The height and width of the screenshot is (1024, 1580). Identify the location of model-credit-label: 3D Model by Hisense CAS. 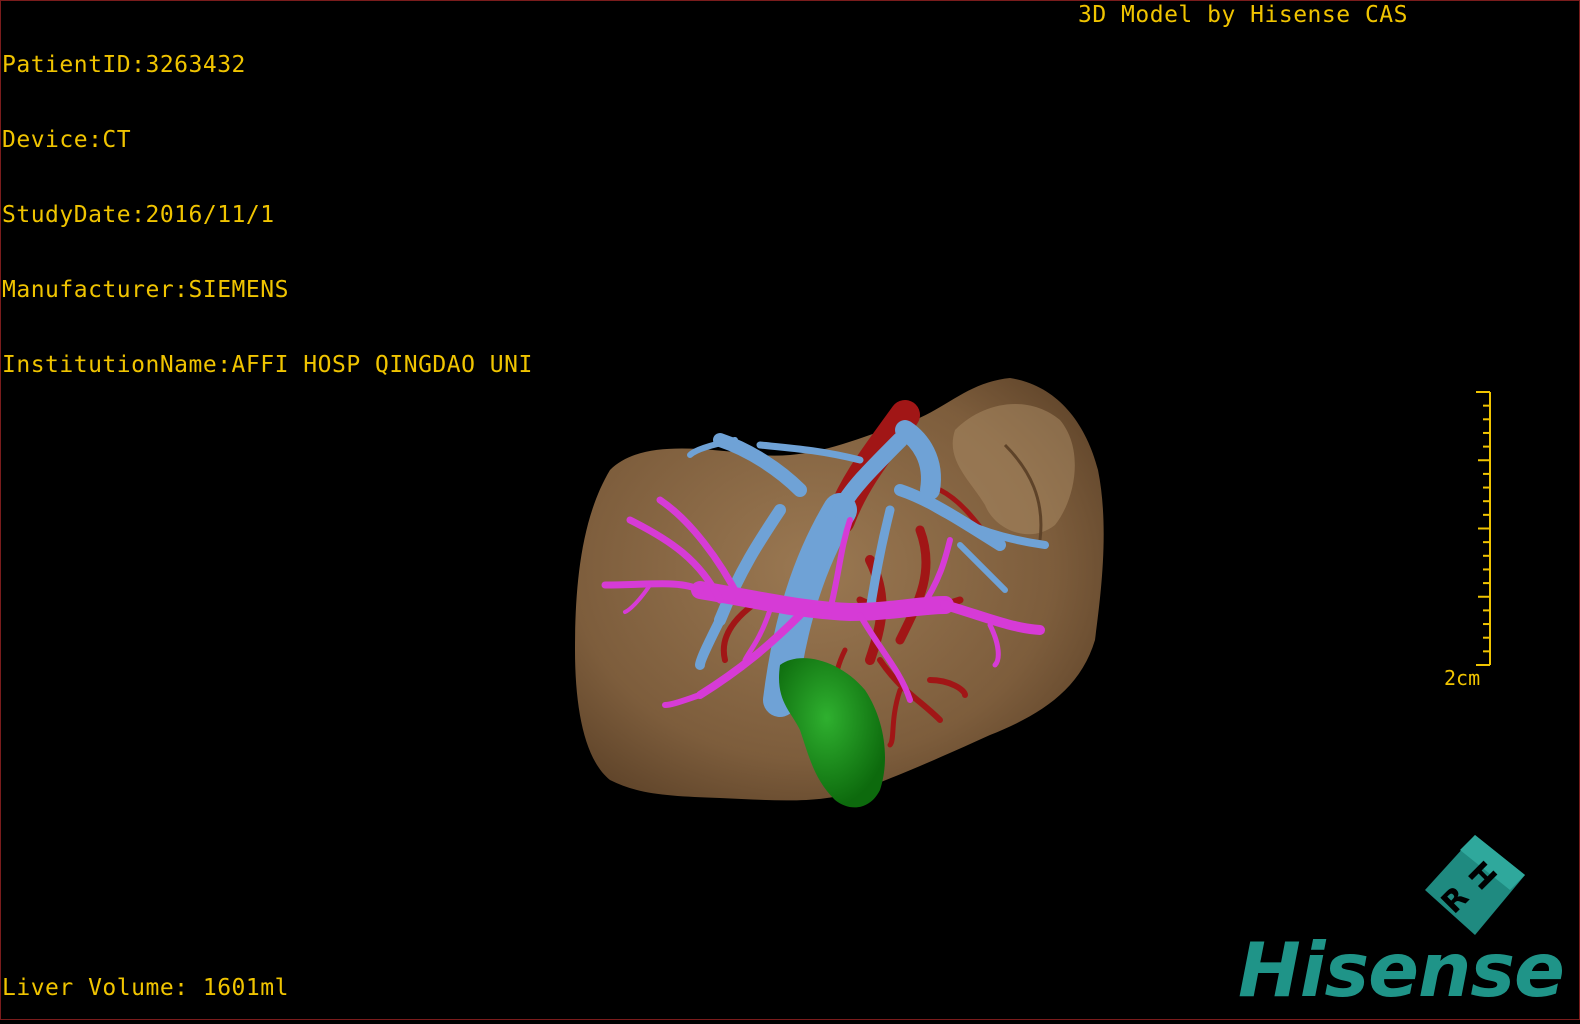
(1243, 15).